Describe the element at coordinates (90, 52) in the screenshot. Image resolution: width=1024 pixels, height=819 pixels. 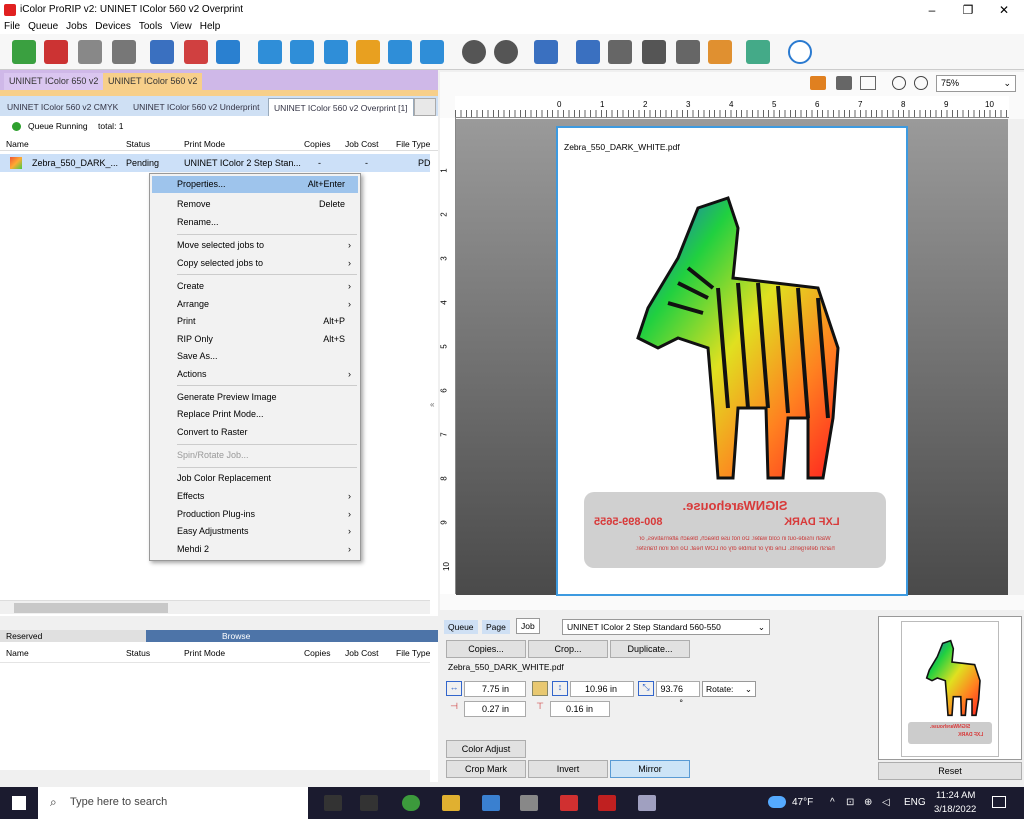
I see `play-job-icon` at that location.